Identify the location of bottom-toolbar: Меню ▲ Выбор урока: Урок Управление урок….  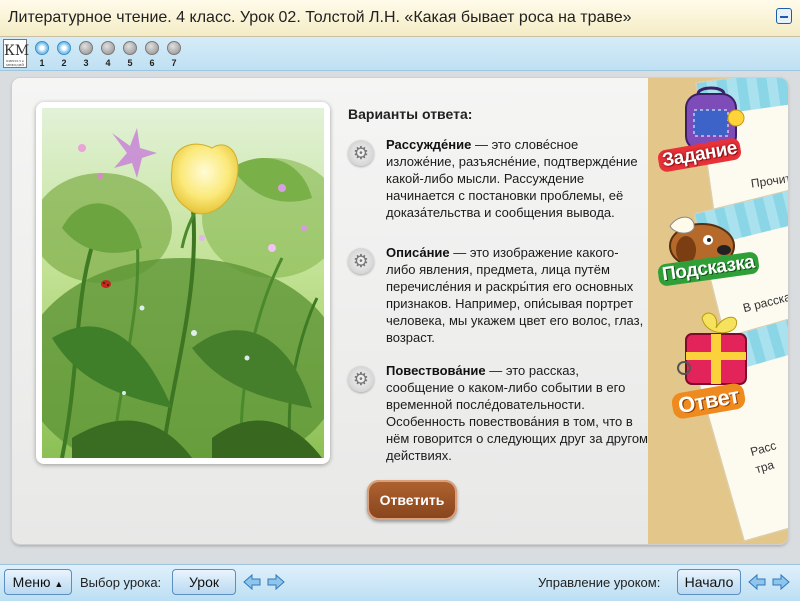
(400, 582).